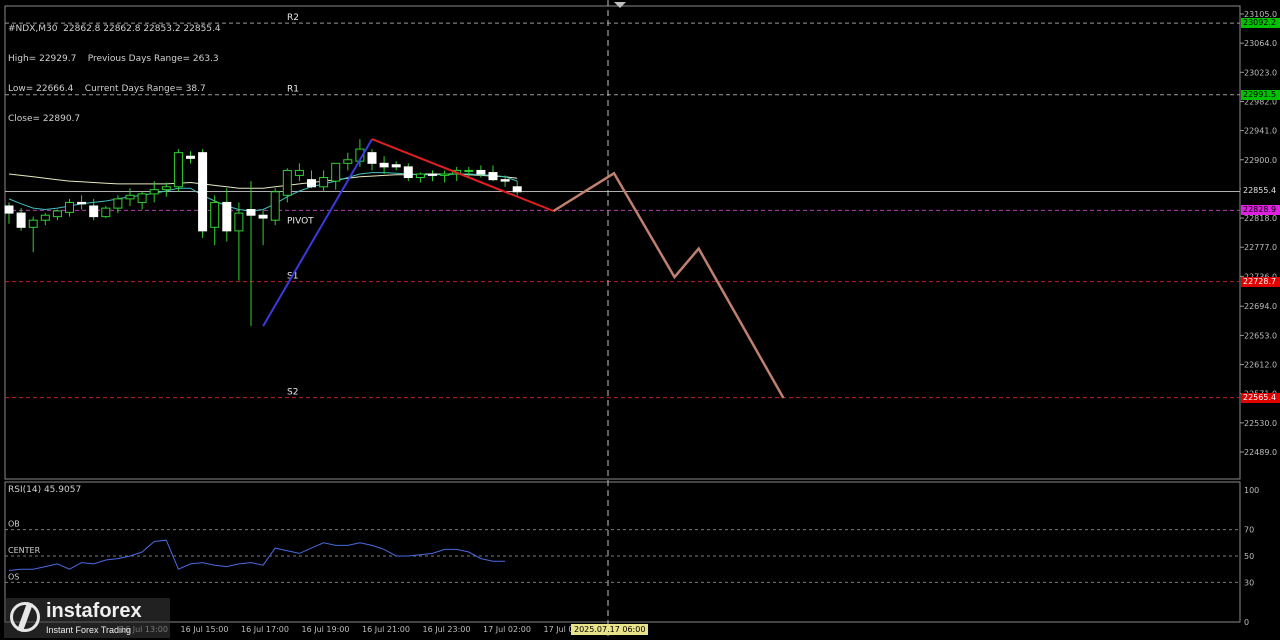 The image size is (1280, 640). What do you see at coordinates (1249, 556) in the screenshot?
I see `rsi-tick-label: 50` at bounding box center [1249, 556].